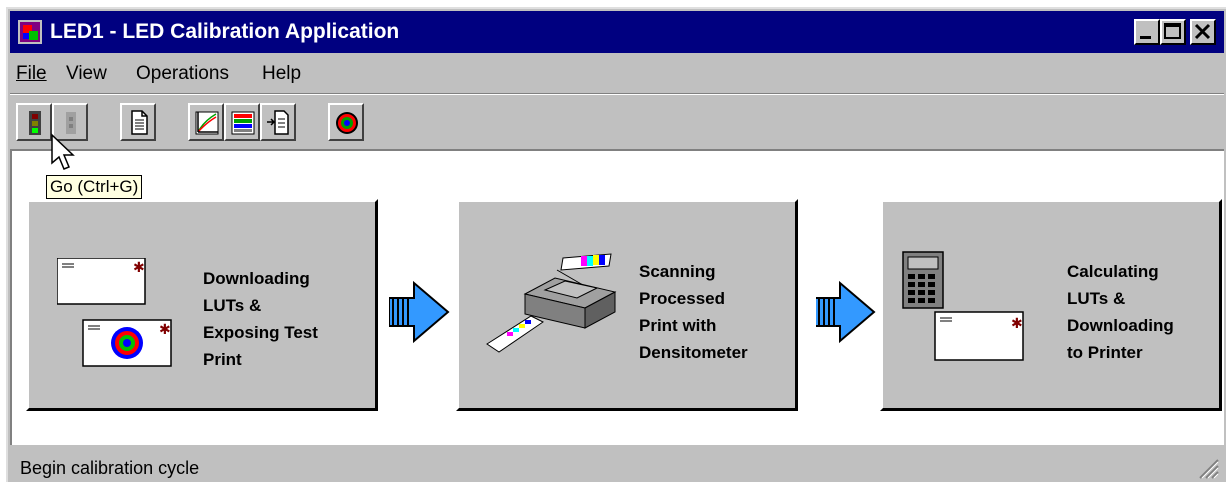 The width and height of the screenshot is (1226, 482). I want to click on toolbar-separator, so click(617, 94).